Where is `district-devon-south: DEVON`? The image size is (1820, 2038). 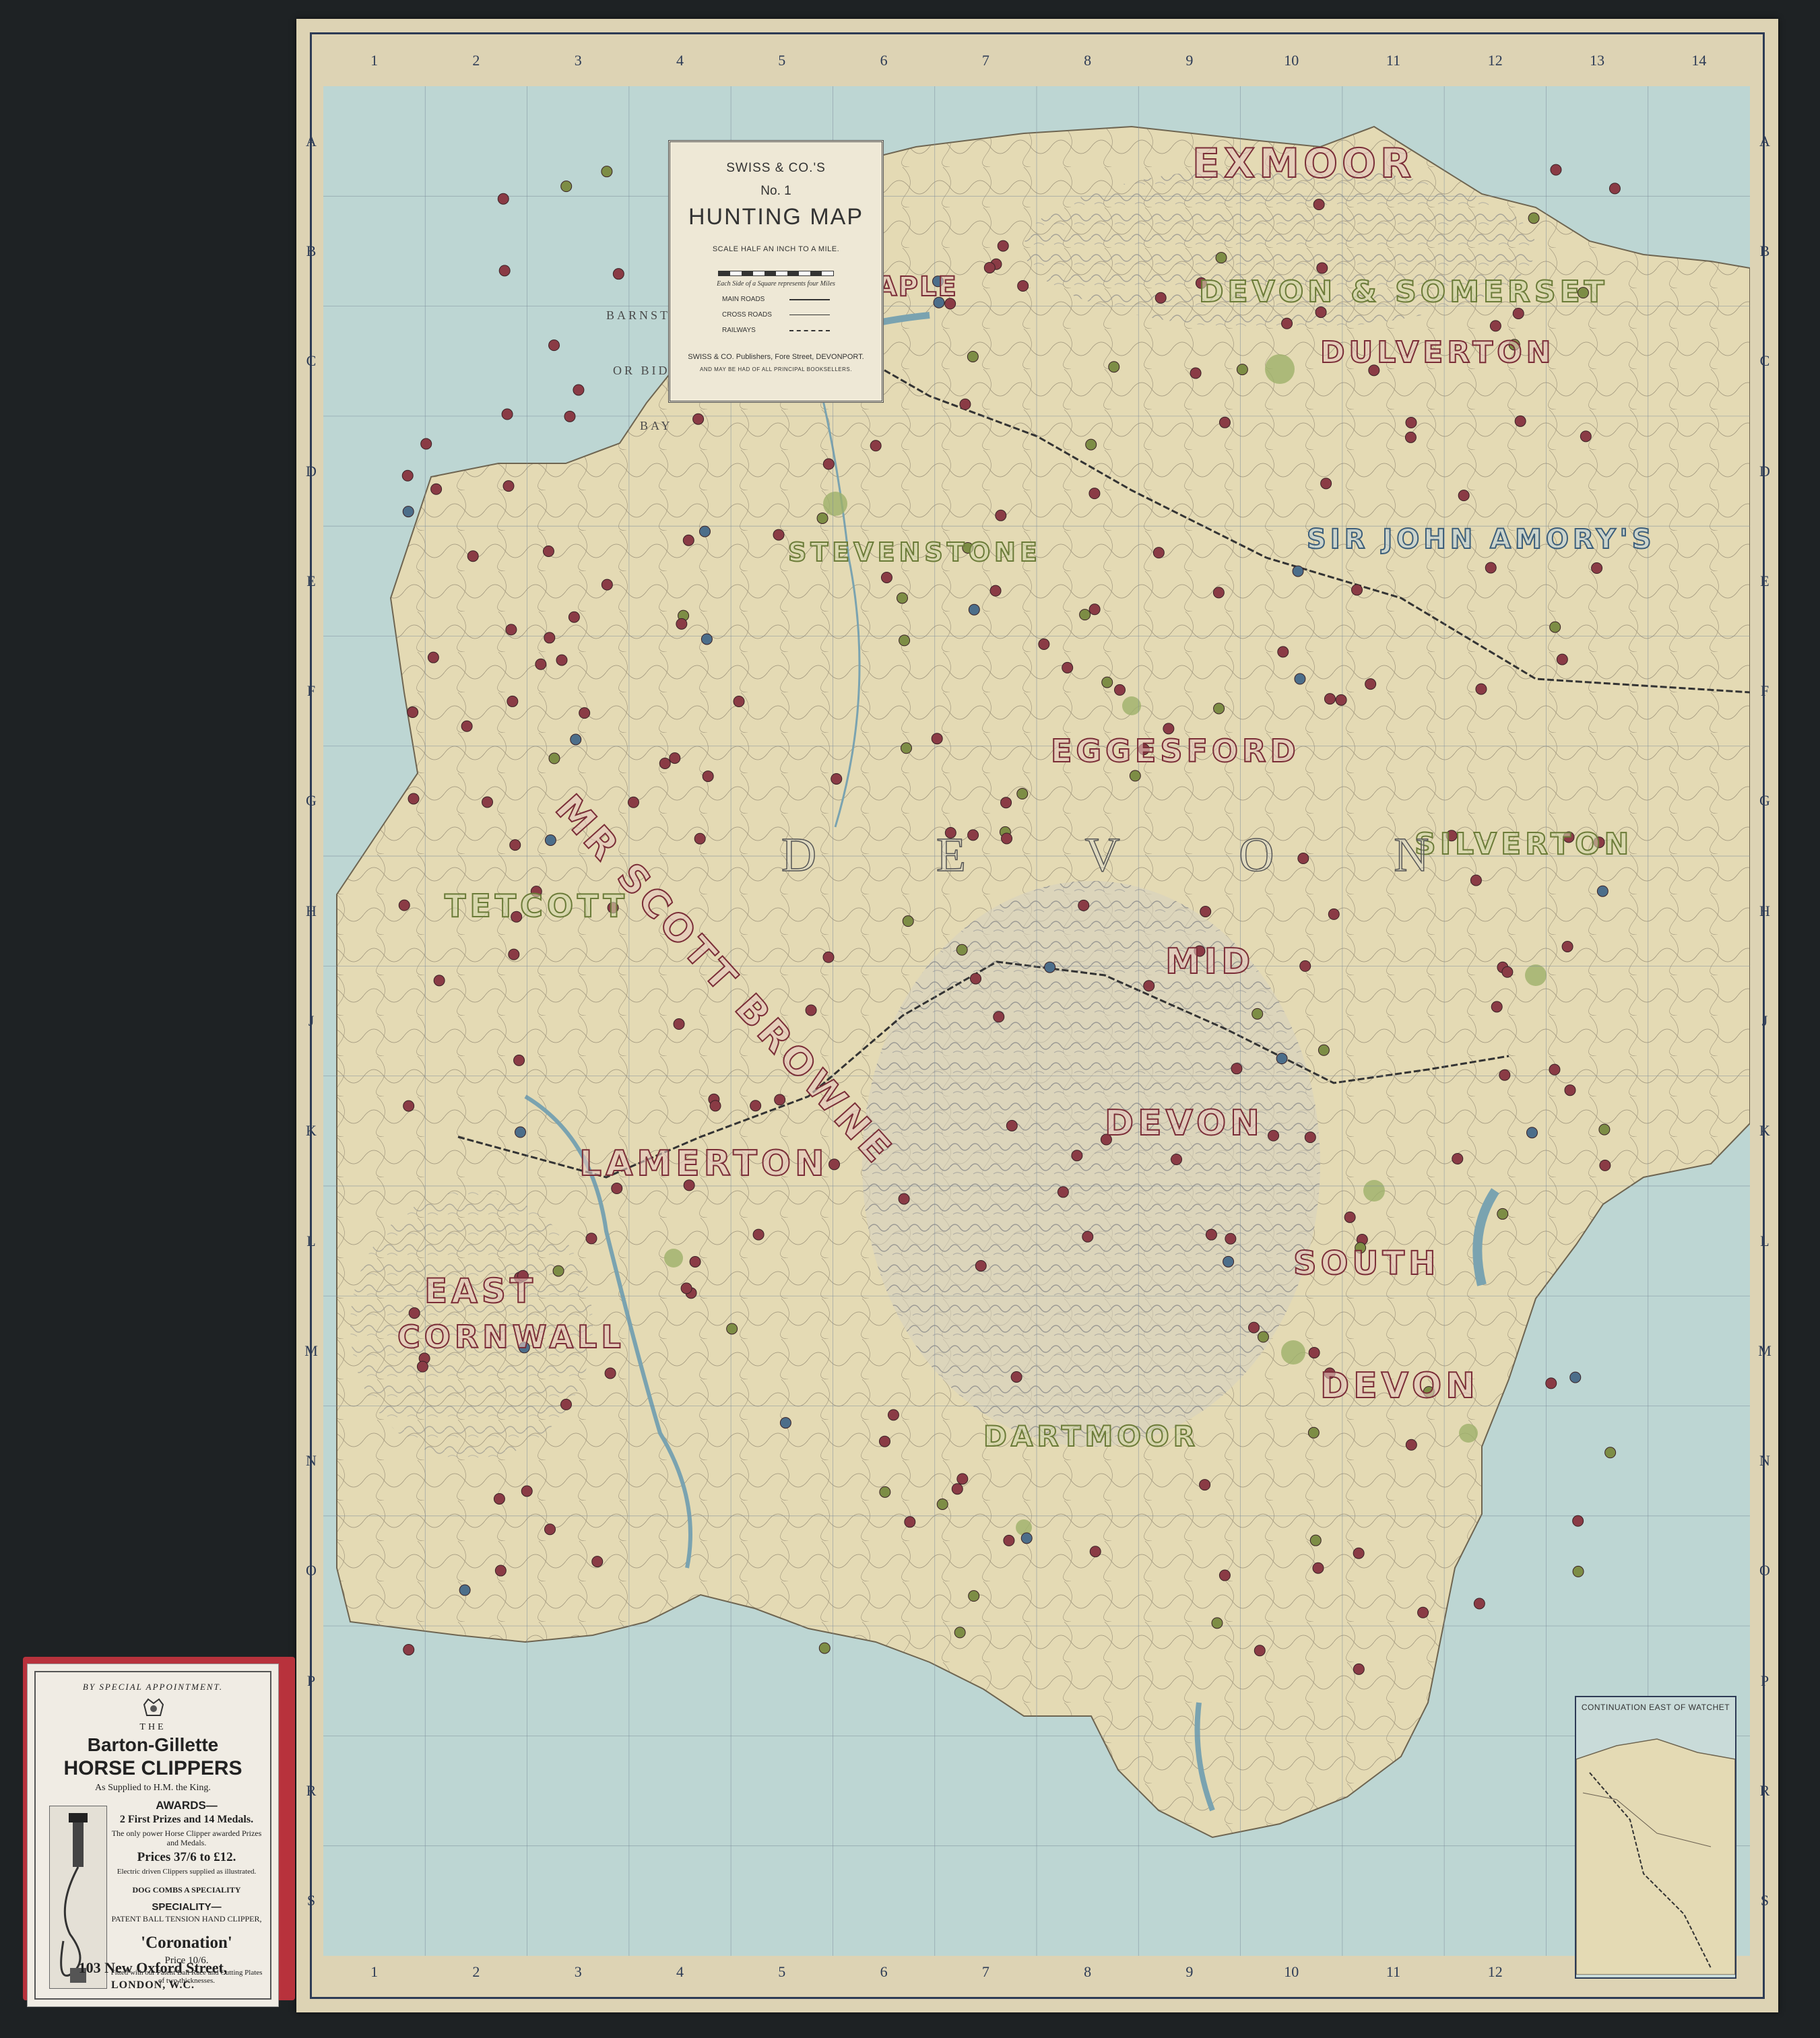 district-devon-south: DEVON is located at coordinates (1399, 1386).